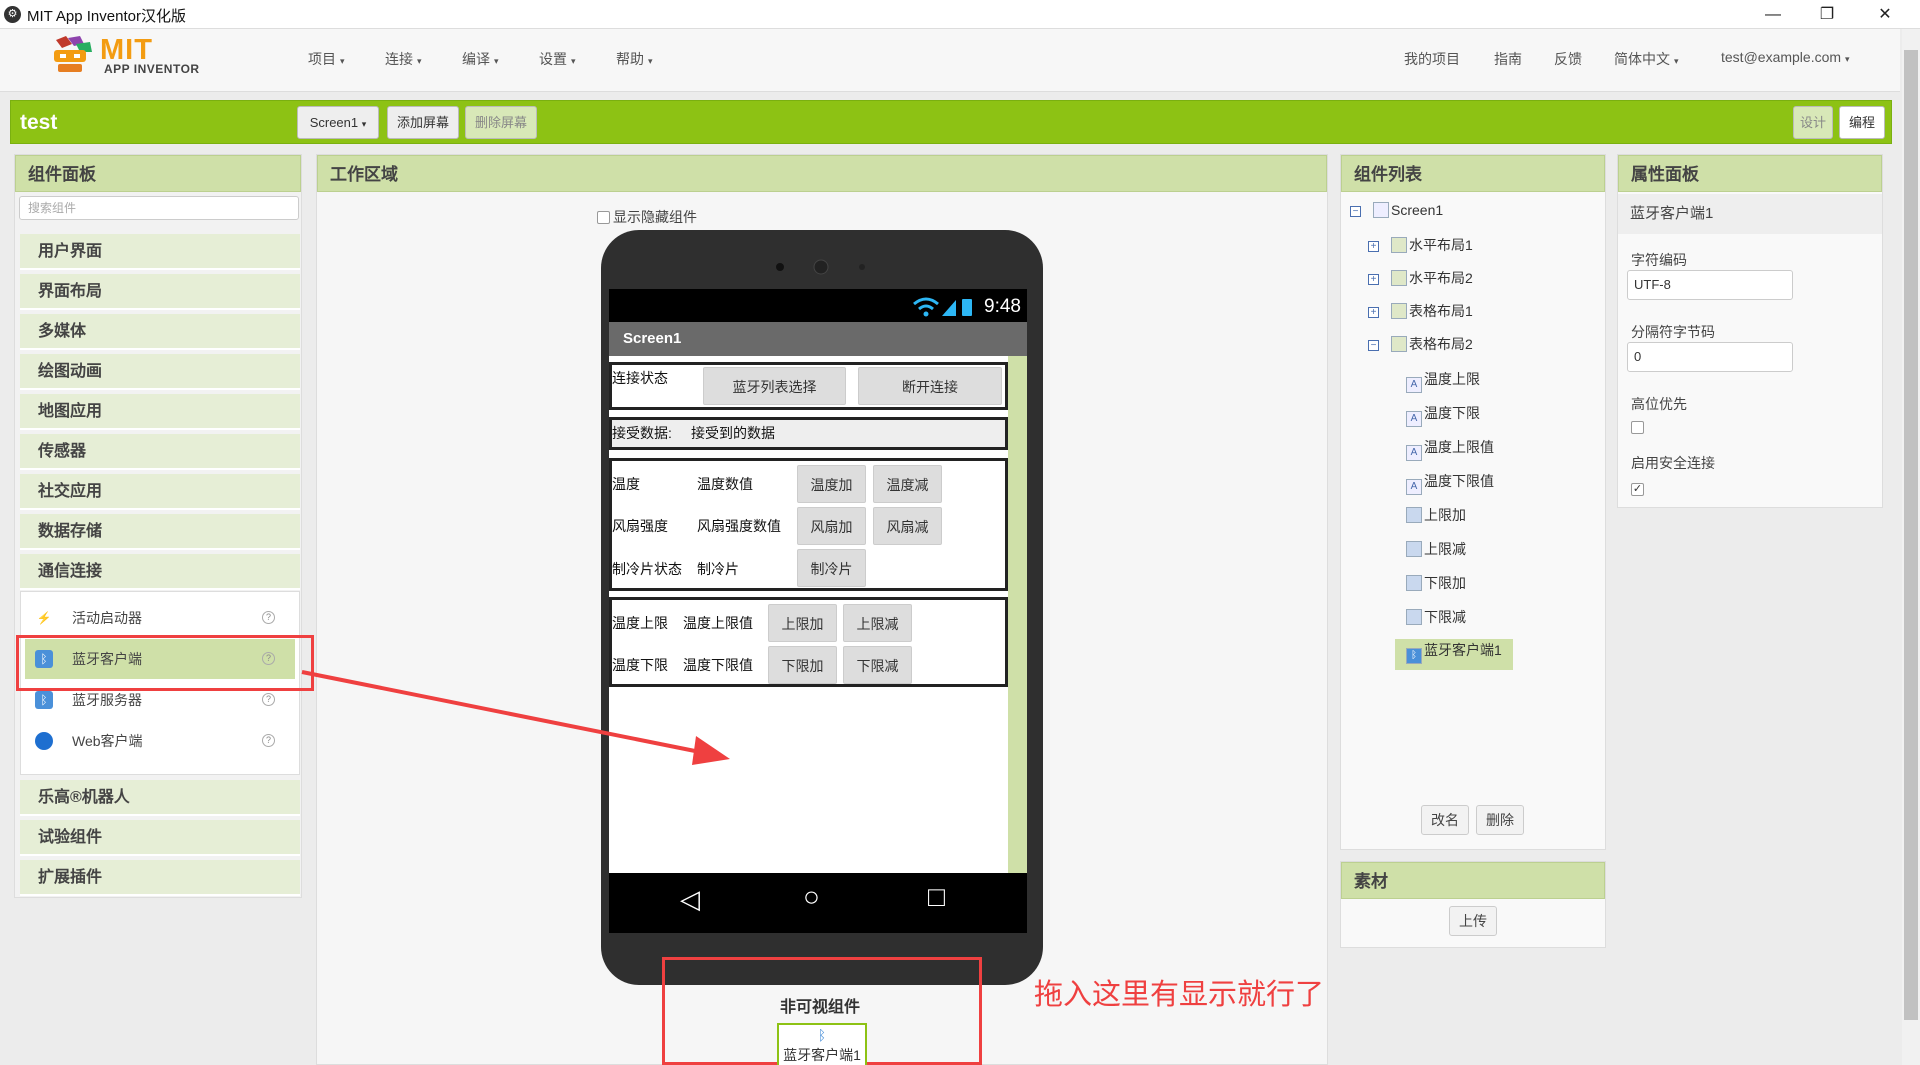 Image resolution: width=1920 pixels, height=1065 pixels. Describe the element at coordinates (1420, 344) in the screenshot. I see `tree-node: − 表格布局2` at that location.